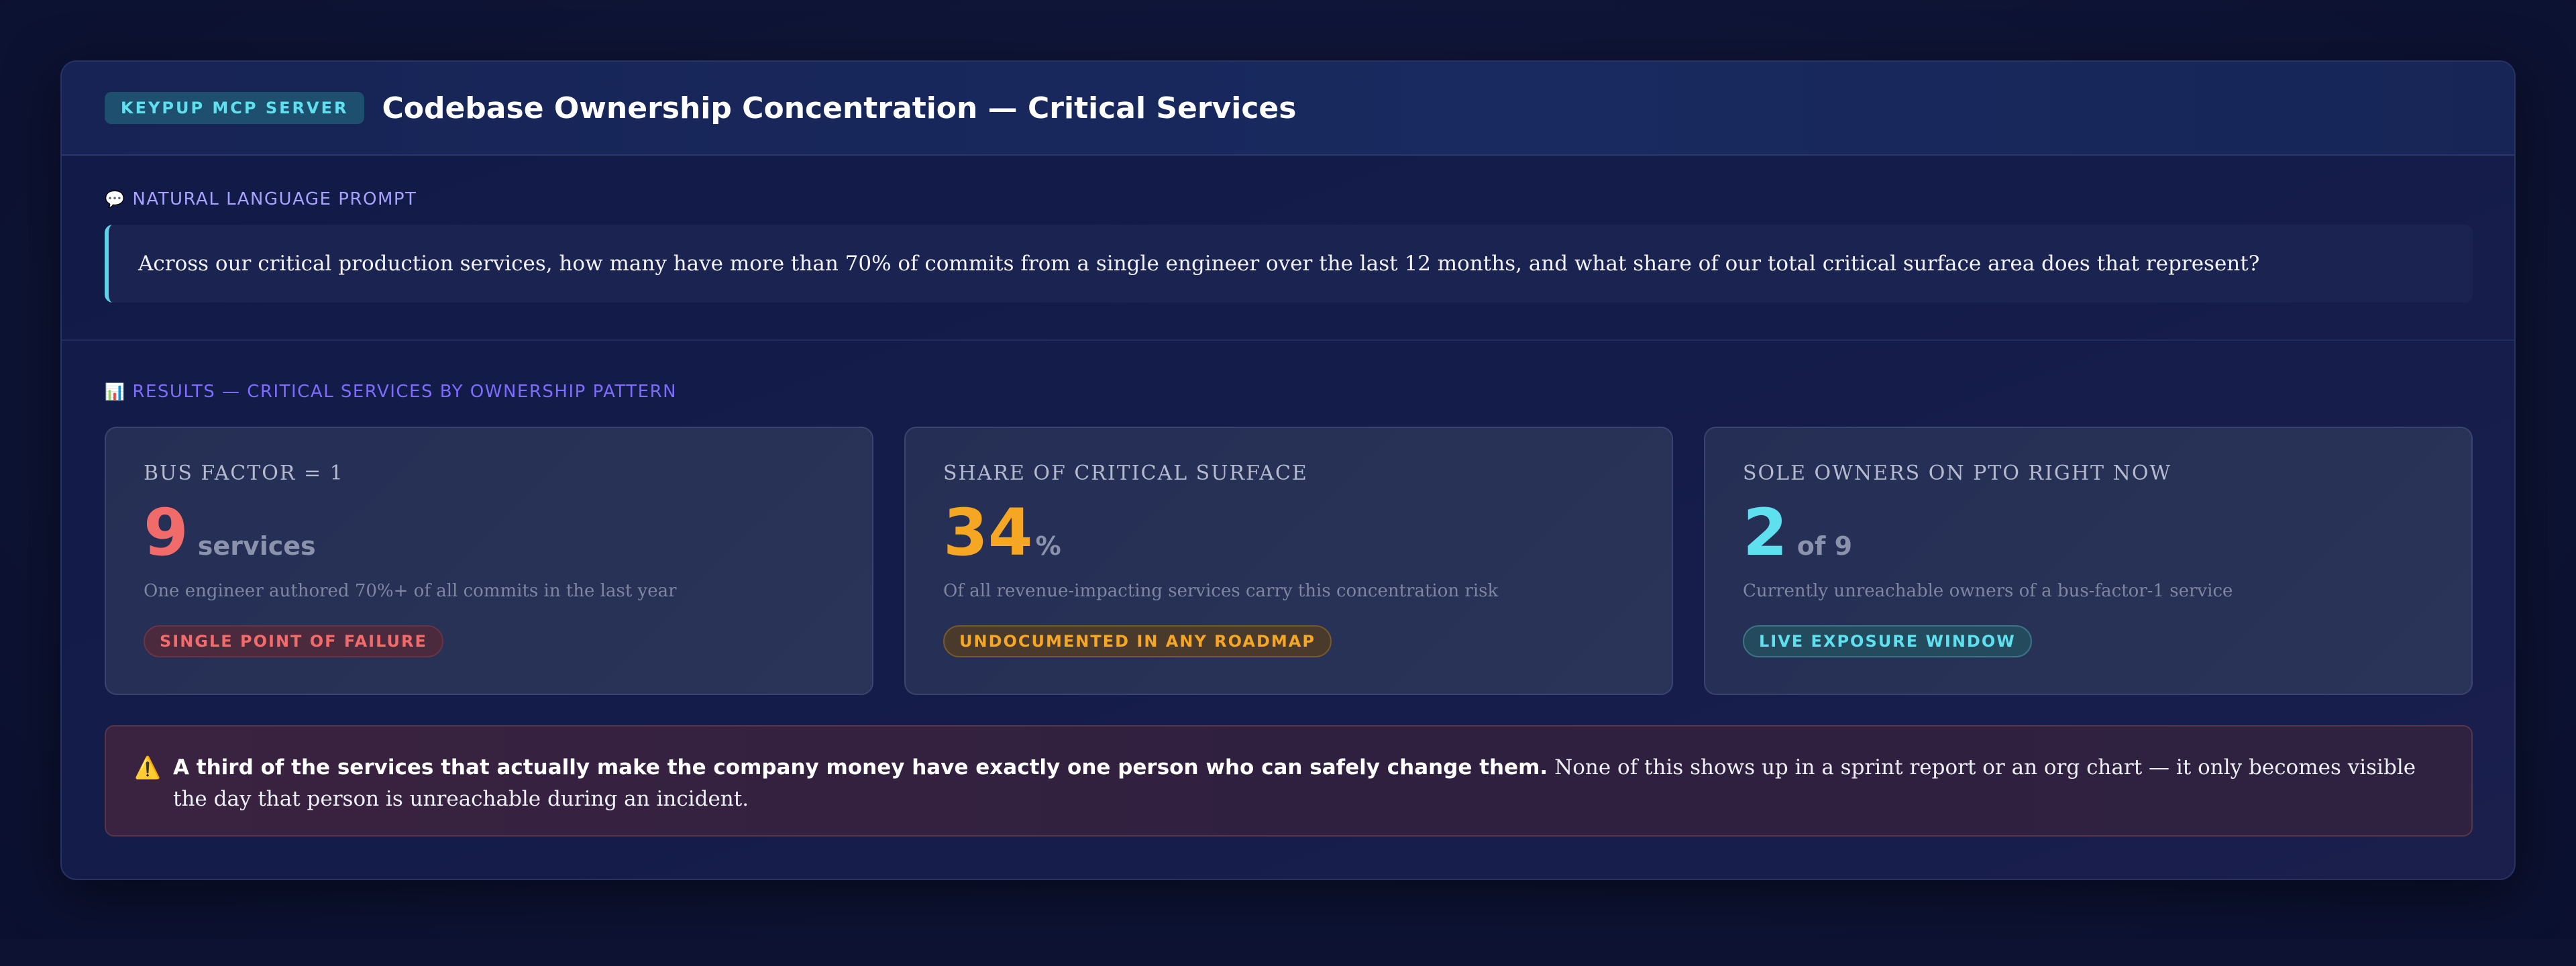  Describe the element at coordinates (1048, 546) in the screenshot. I see `card-unit: %` at that location.